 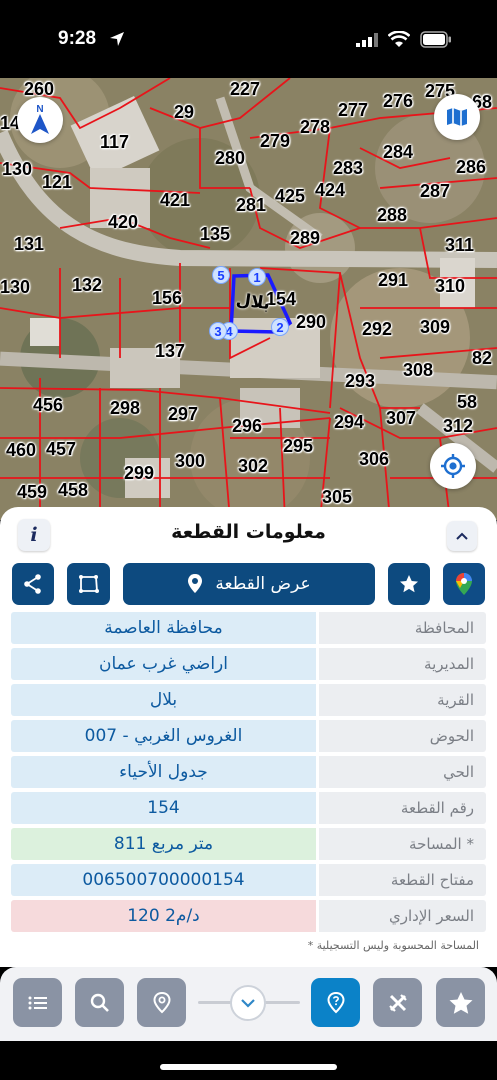 What do you see at coordinates (87, 285) in the screenshot?
I see `parcel-number: 132` at bounding box center [87, 285].